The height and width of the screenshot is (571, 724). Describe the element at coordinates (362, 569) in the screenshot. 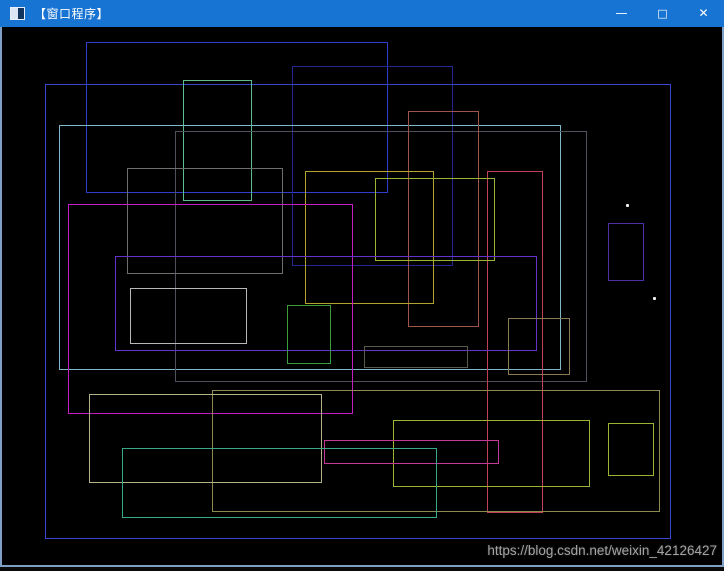

I see `window-bottom-edge` at that location.